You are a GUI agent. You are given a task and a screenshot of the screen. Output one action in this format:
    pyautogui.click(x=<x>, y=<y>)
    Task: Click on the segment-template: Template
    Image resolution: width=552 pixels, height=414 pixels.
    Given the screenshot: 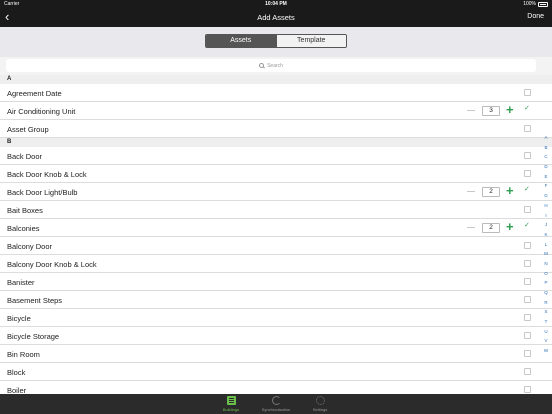 What is the action you would take?
    pyautogui.click(x=310, y=41)
    